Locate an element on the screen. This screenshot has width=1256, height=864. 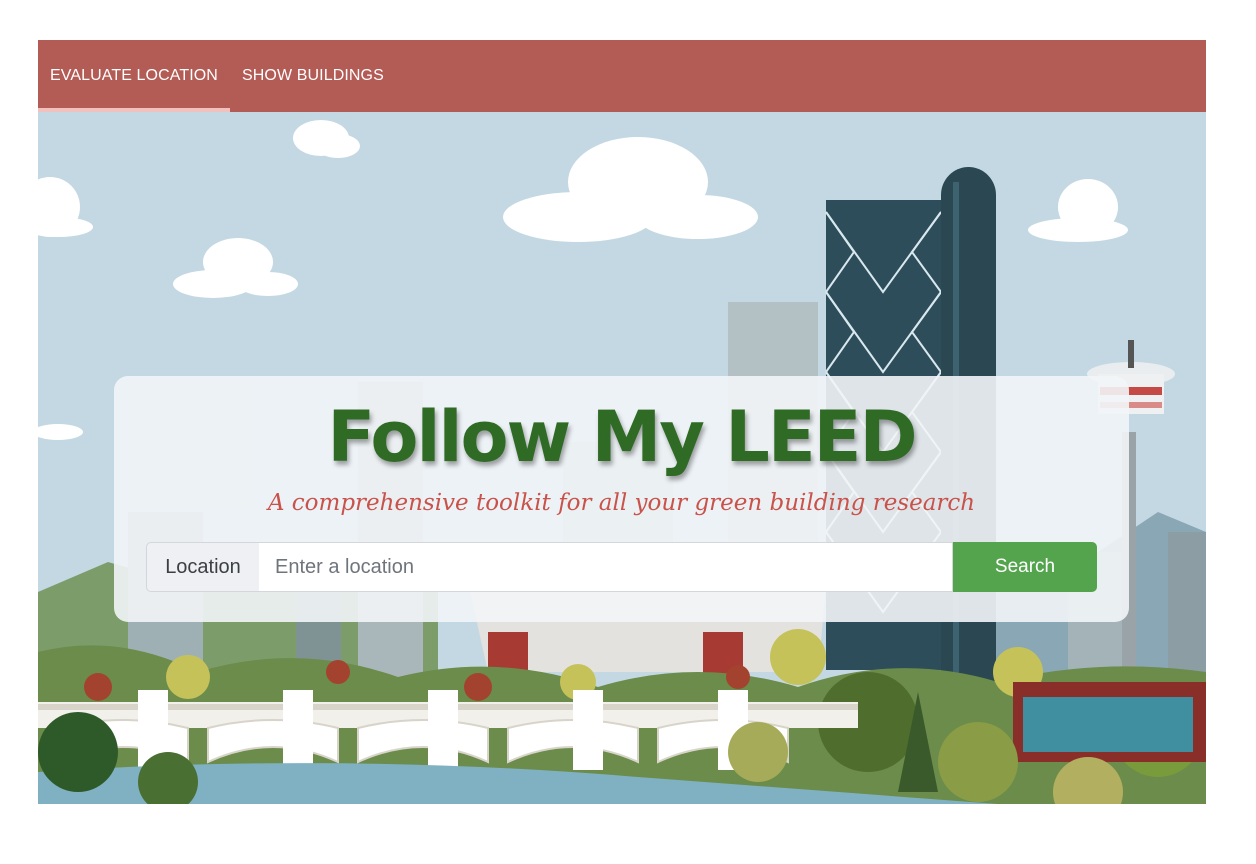
tab-show-buildings: SHOW BUILDINGS is located at coordinates (313, 76).